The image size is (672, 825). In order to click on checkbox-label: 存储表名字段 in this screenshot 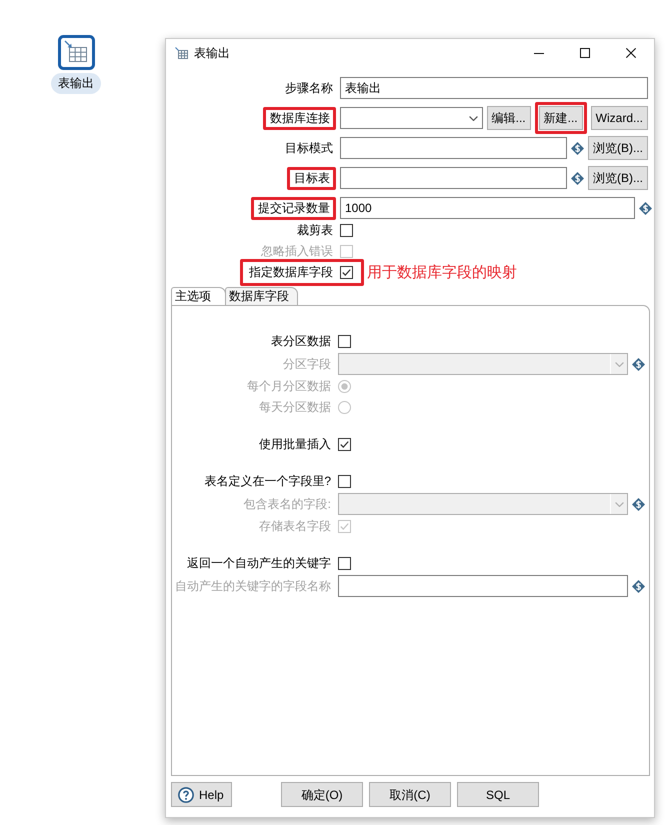, I will do `click(295, 526)`.